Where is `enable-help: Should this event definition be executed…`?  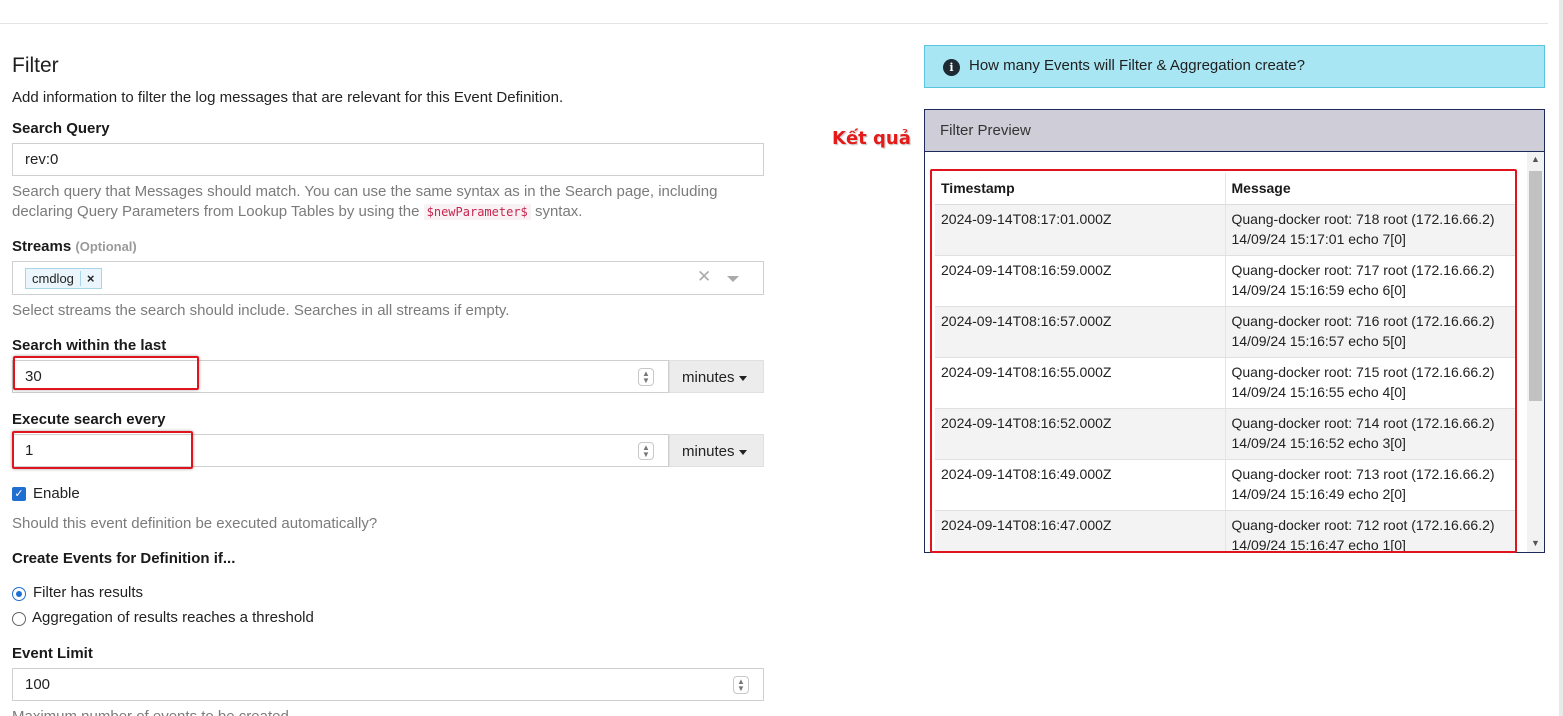
enable-help: Should this event definition be executed… is located at coordinates (195, 523).